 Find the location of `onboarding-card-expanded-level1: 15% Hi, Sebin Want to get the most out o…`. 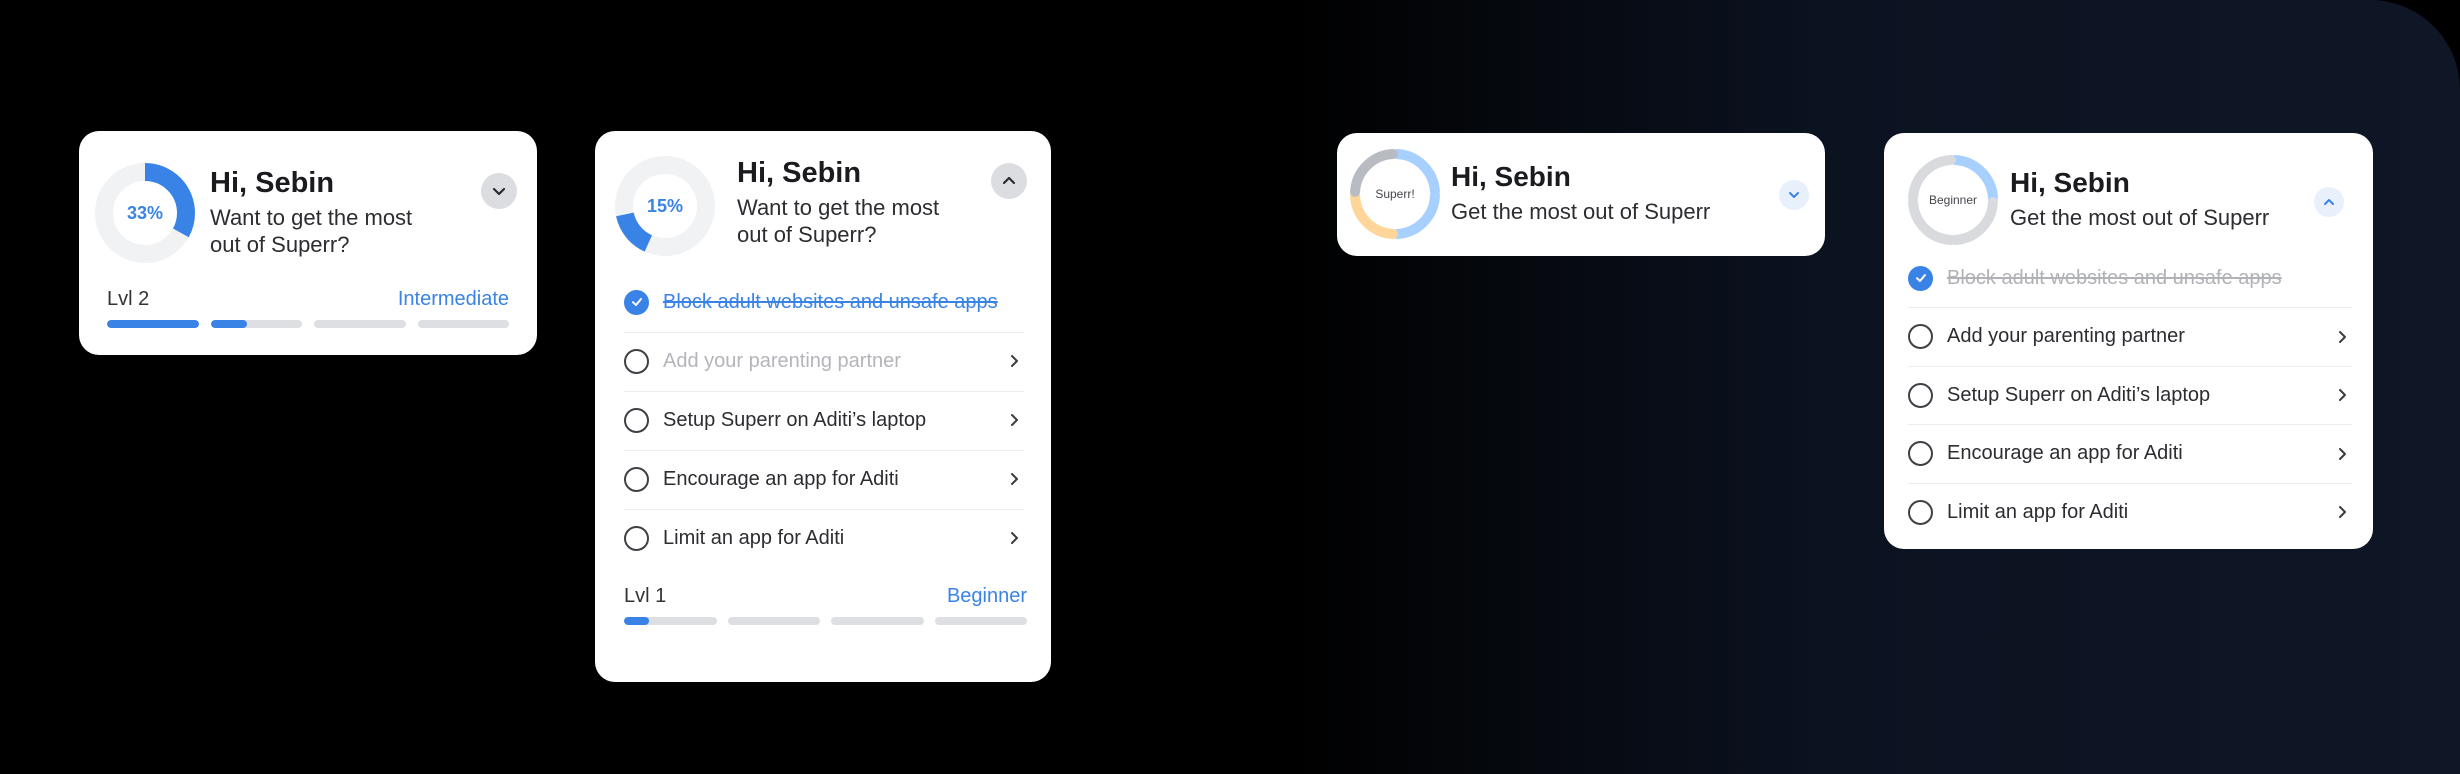

onboarding-card-expanded-level1: 15% Hi, Sebin Want to get the most out o… is located at coordinates (823, 406).